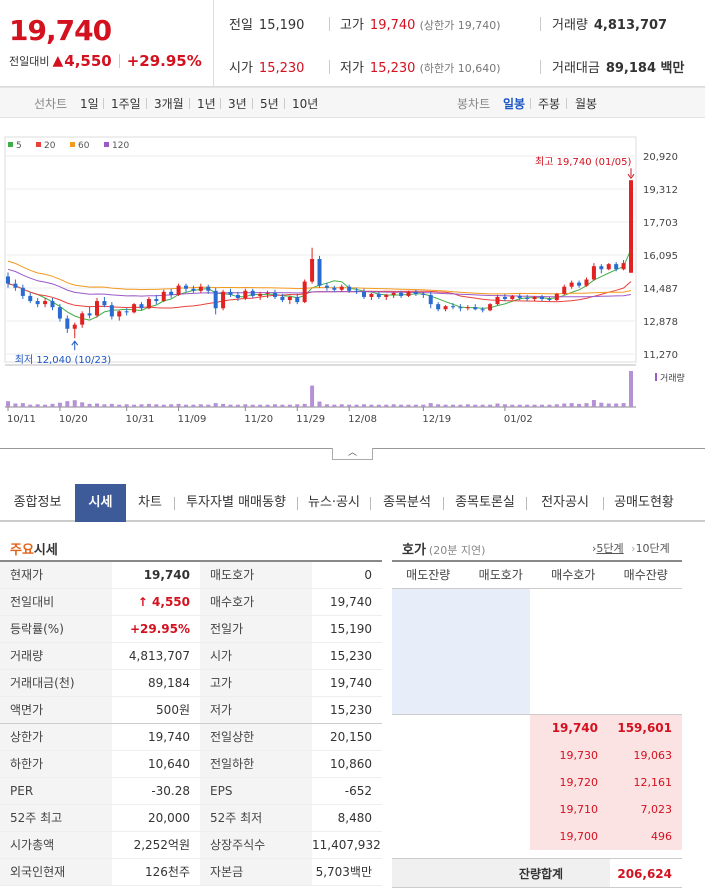 The image size is (705, 889). I want to click on period-1w: 1주일, so click(126, 103).